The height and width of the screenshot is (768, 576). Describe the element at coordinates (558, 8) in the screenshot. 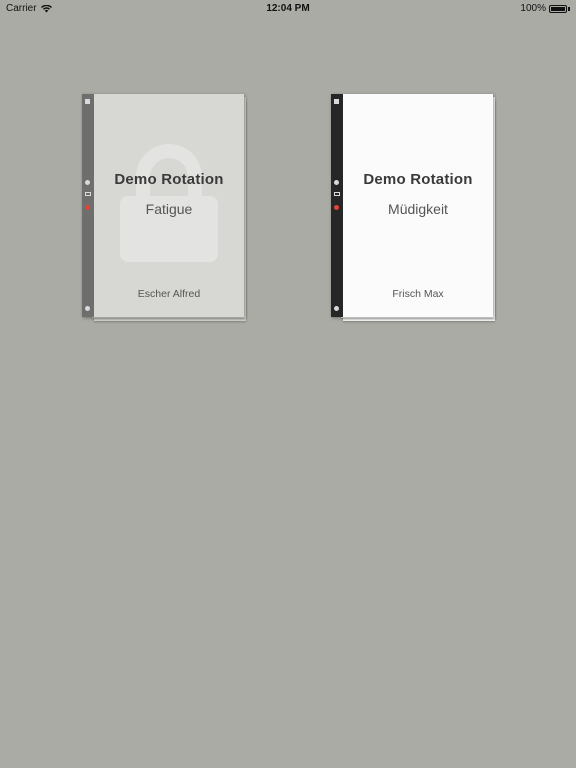

I see `battery-icon` at that location.